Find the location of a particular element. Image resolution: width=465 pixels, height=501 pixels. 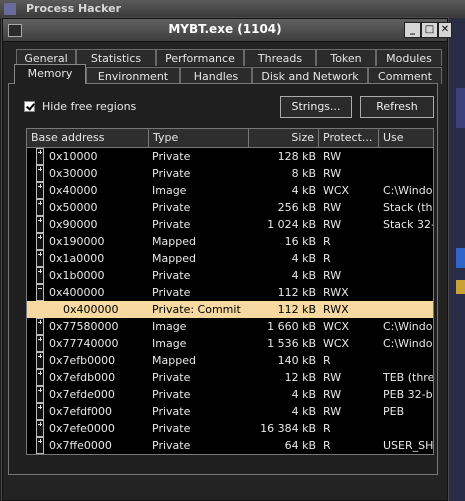

table-row: 0x7efdb000Private12 kBRWTEB (threa is located at coordinates (230, 377).